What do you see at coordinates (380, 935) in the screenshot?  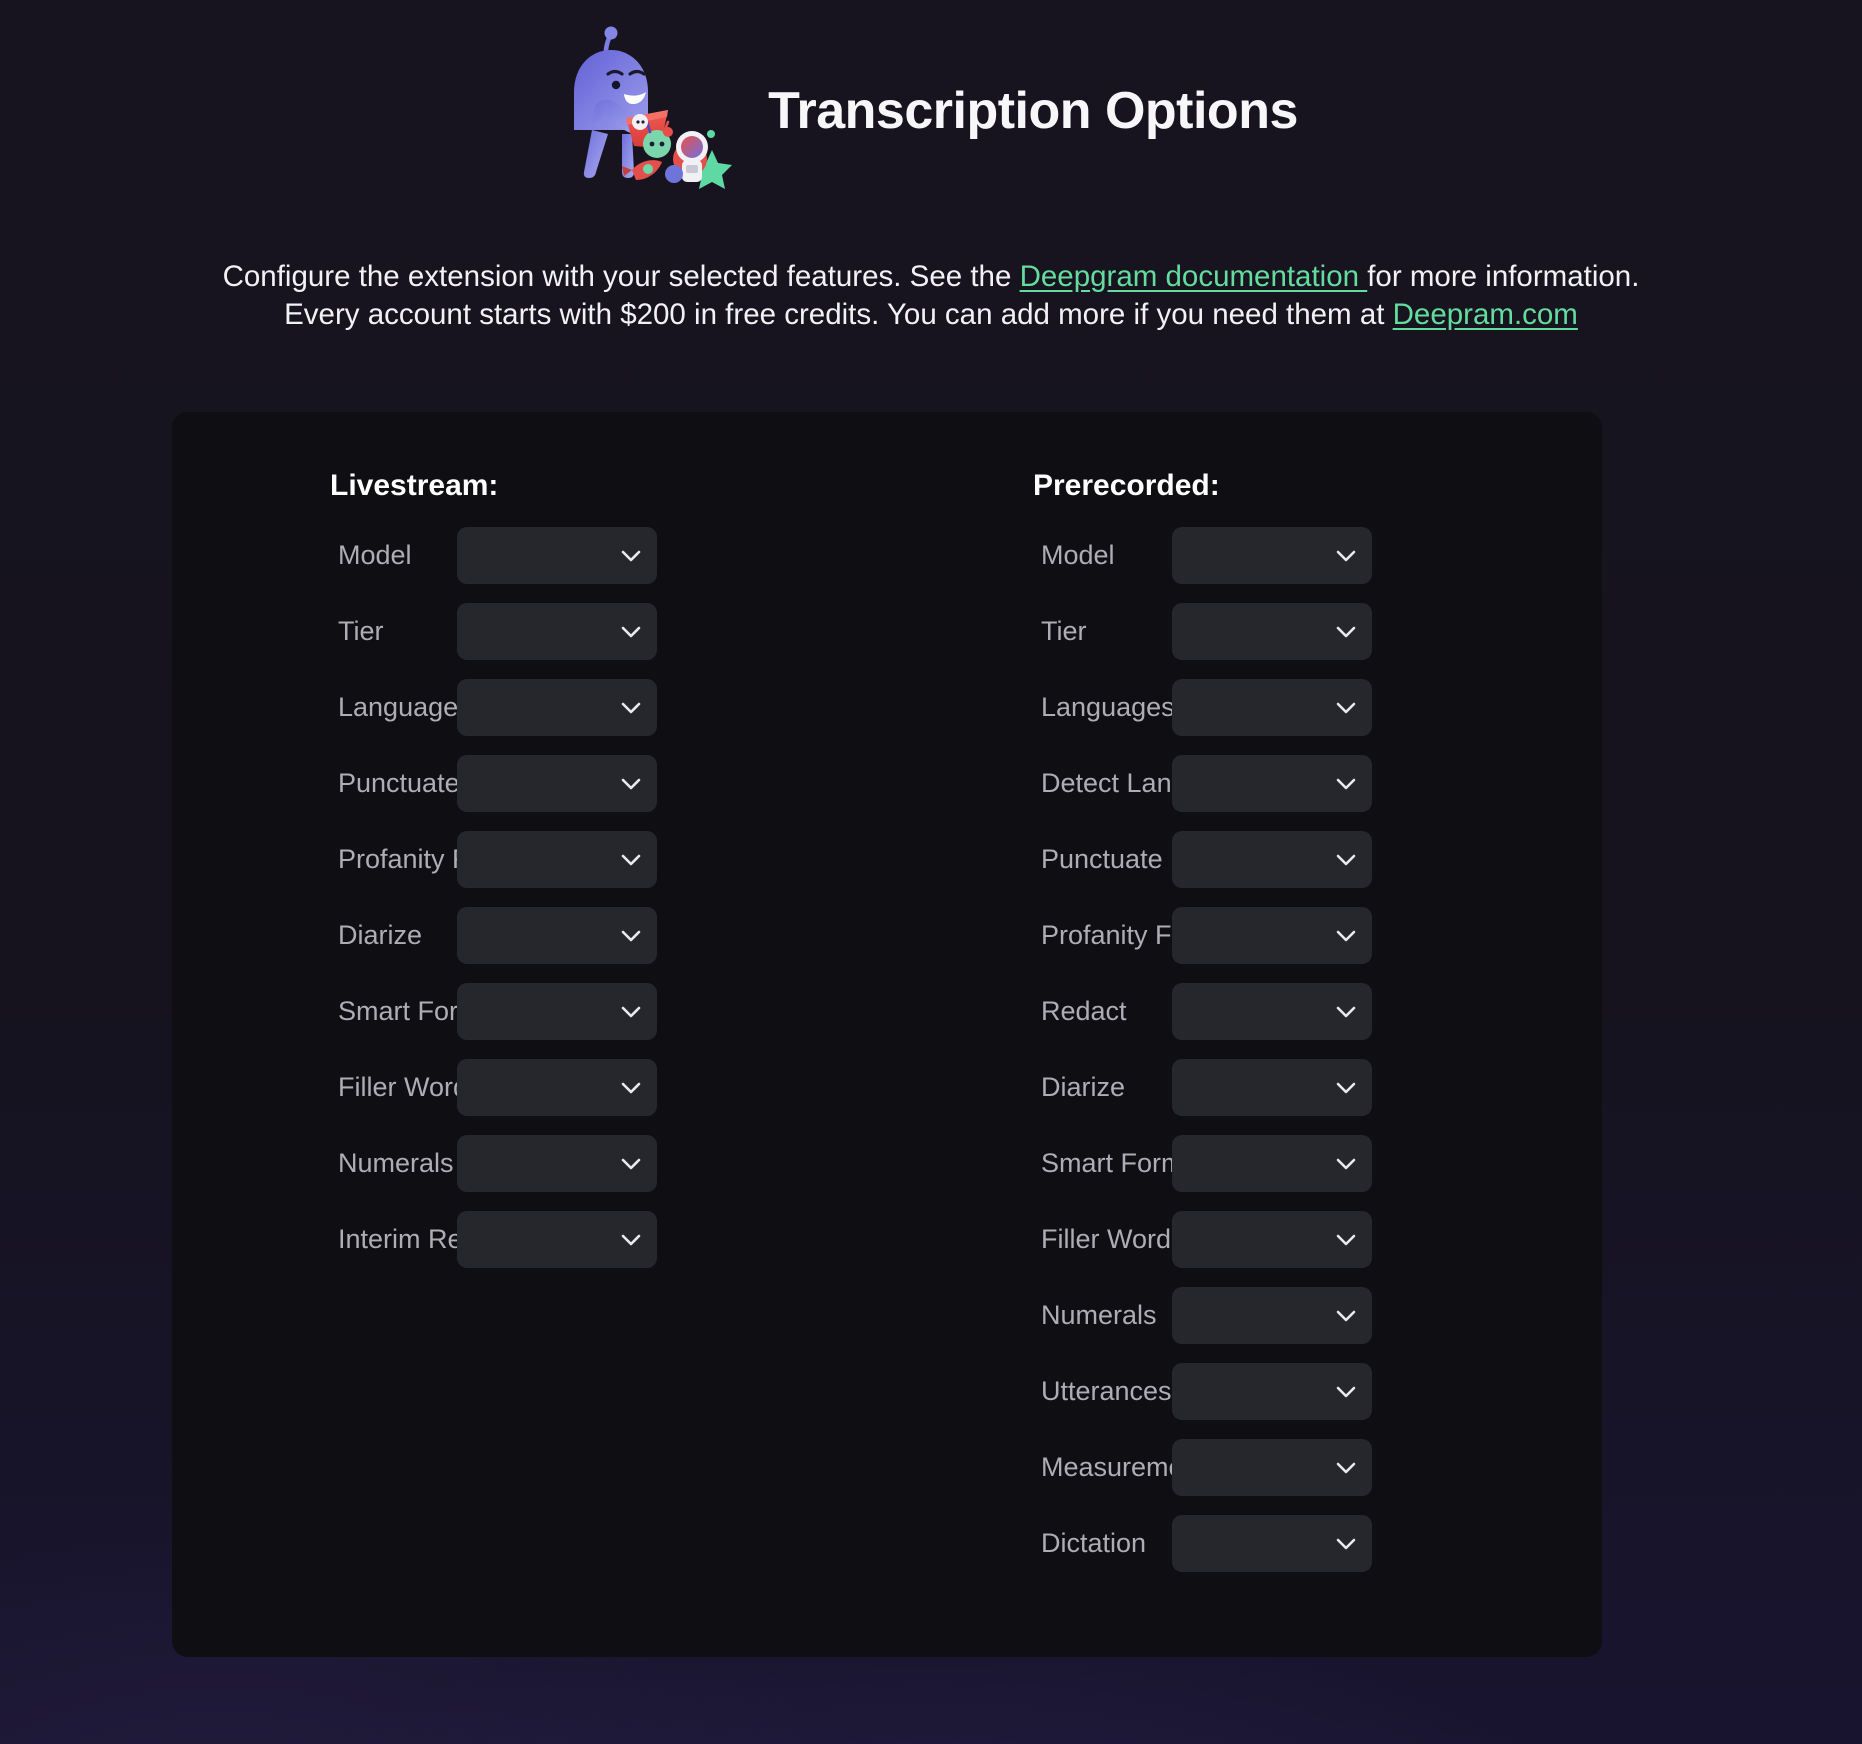 I see `option-label: Diarize` at bounding box center [380, 935].